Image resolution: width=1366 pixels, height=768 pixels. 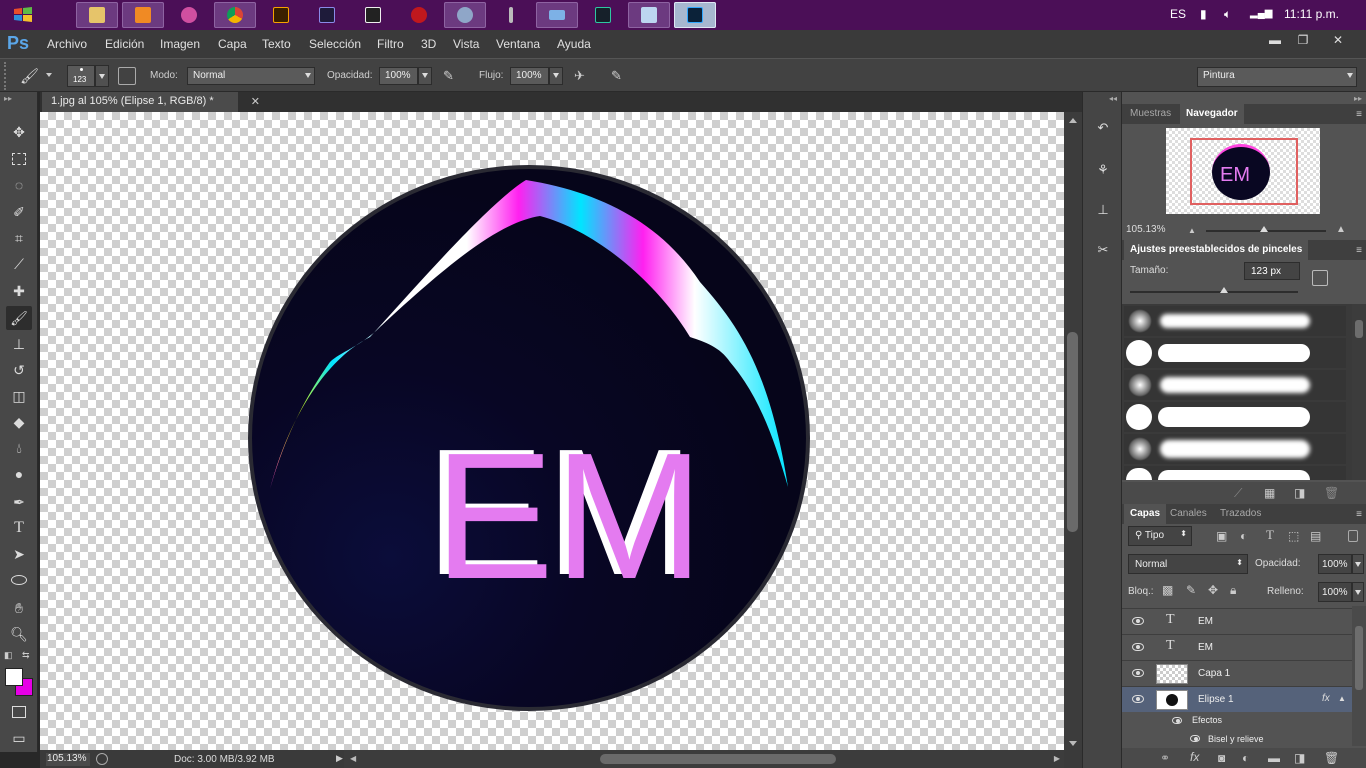 What do you see at coordinates (24, 15) in the screenshot?
I see `start-button` at bounding box center [24, 15].